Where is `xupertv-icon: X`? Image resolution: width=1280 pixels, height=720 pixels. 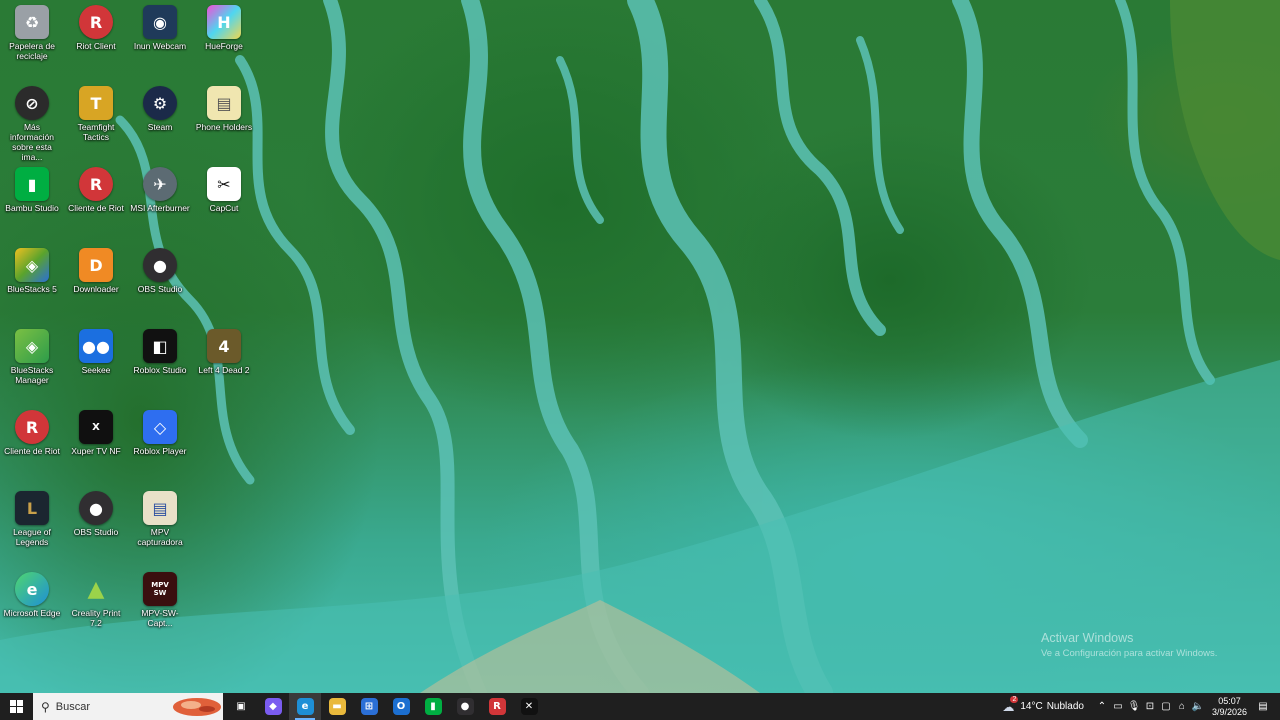 xupertv-icon: X is located at coordinates (96, 427).